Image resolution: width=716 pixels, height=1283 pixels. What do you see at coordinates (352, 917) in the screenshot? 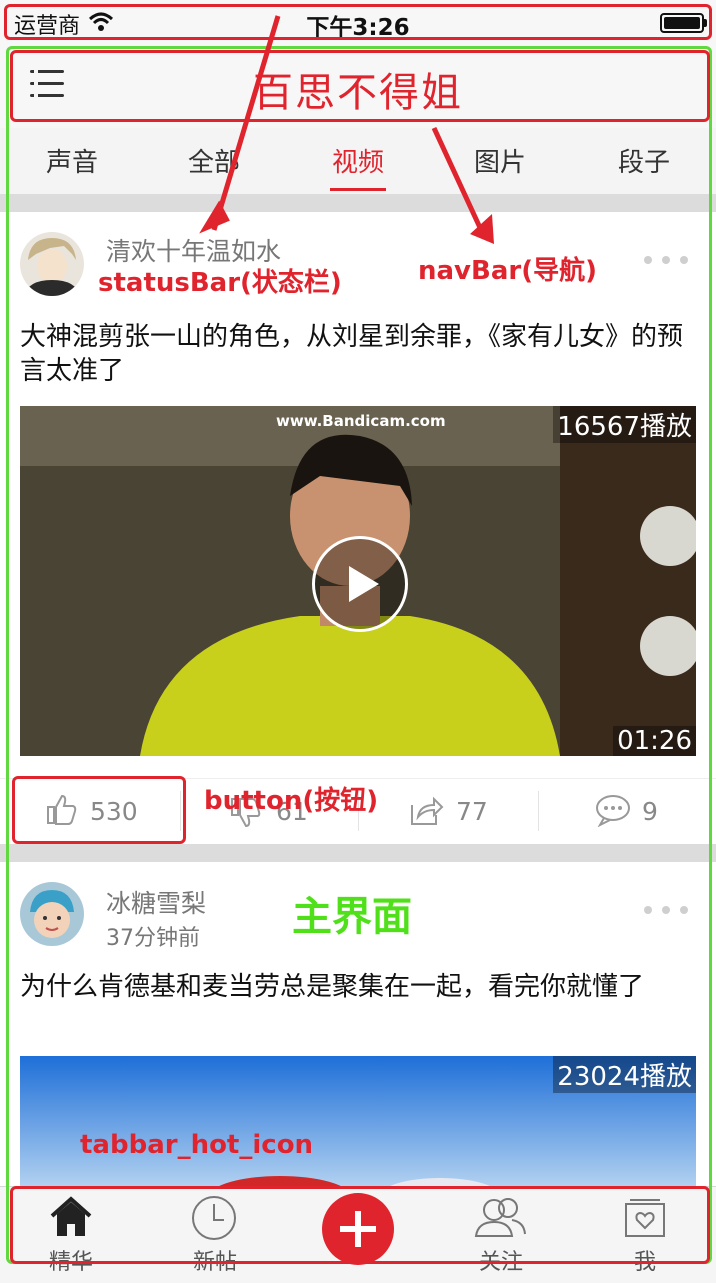
I see `annotation-main: 主界面` at bounding box center [352, 917].